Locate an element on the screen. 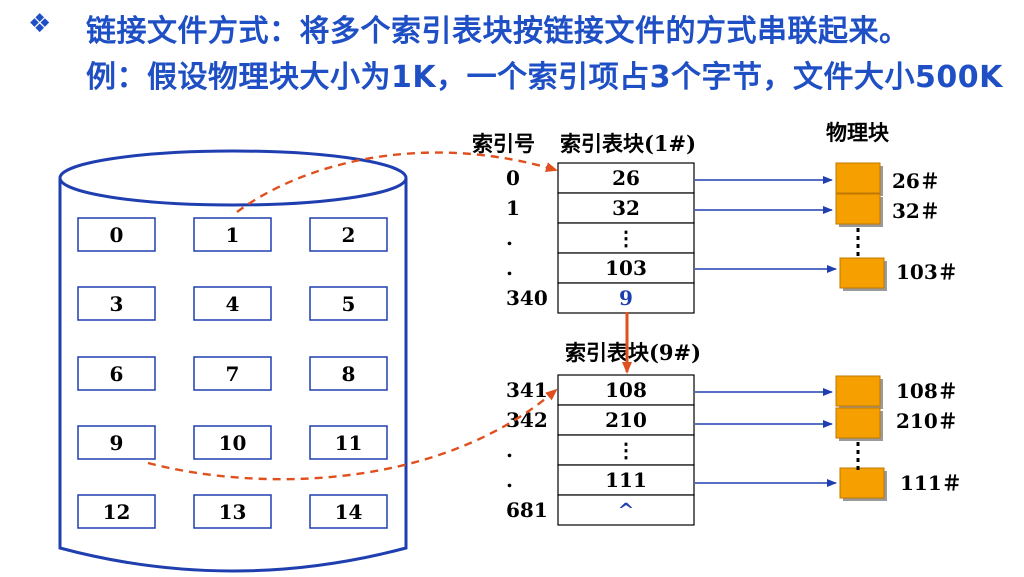 This screenshot has width=1024, height=577. disk-block-label: 6 is located at coordinates (117, 374).